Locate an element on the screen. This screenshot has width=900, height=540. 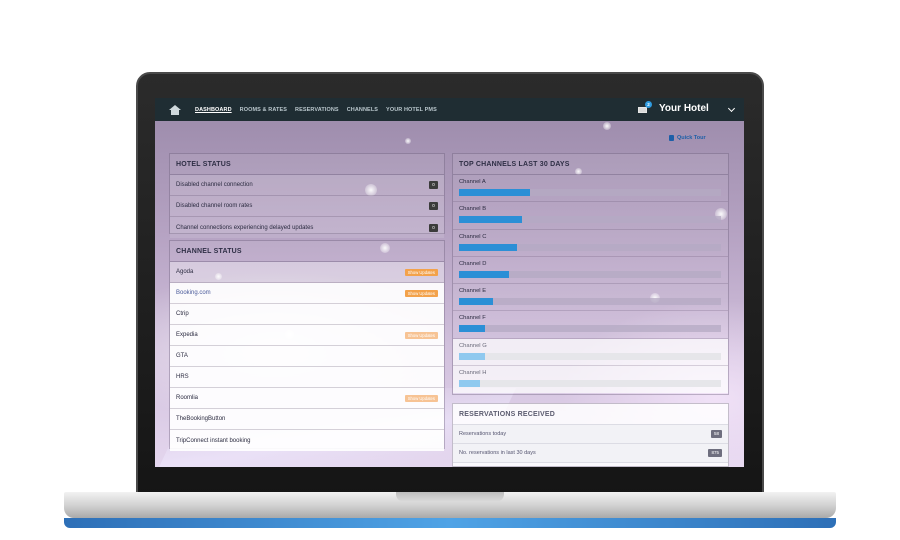
channel-bar-label: Channel A is located at coordinates (472, 182).